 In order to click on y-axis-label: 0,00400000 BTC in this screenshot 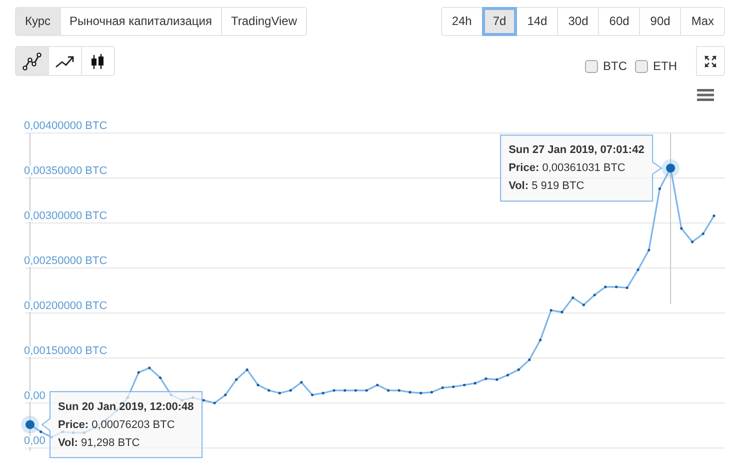, I will do `click(66, 126)`.